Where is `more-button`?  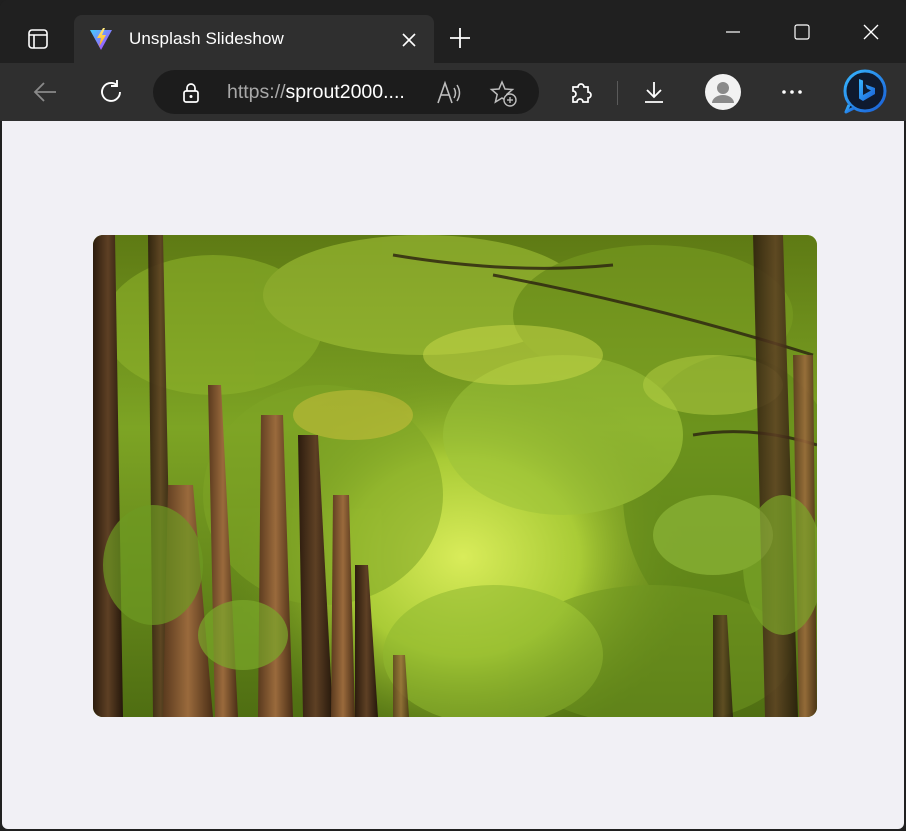 more-button is located at coordinates (792, 92).